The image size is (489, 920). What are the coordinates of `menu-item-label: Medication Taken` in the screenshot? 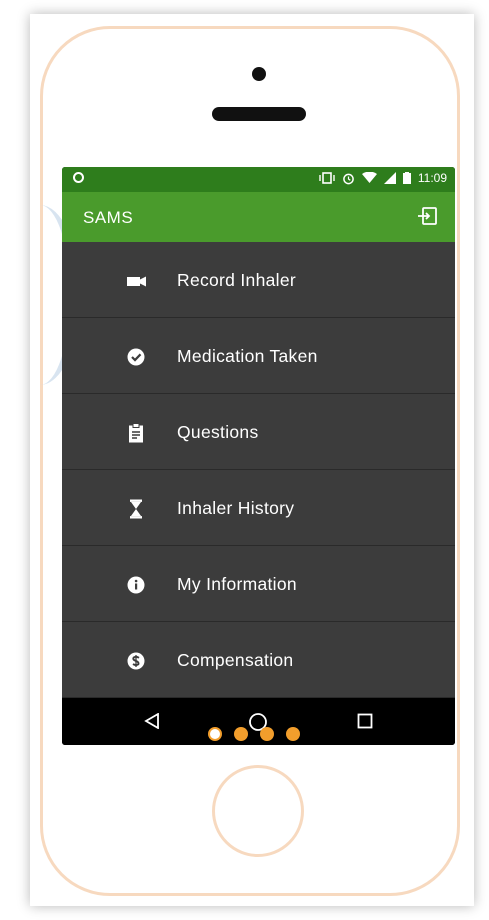 It's located at (247, 356).